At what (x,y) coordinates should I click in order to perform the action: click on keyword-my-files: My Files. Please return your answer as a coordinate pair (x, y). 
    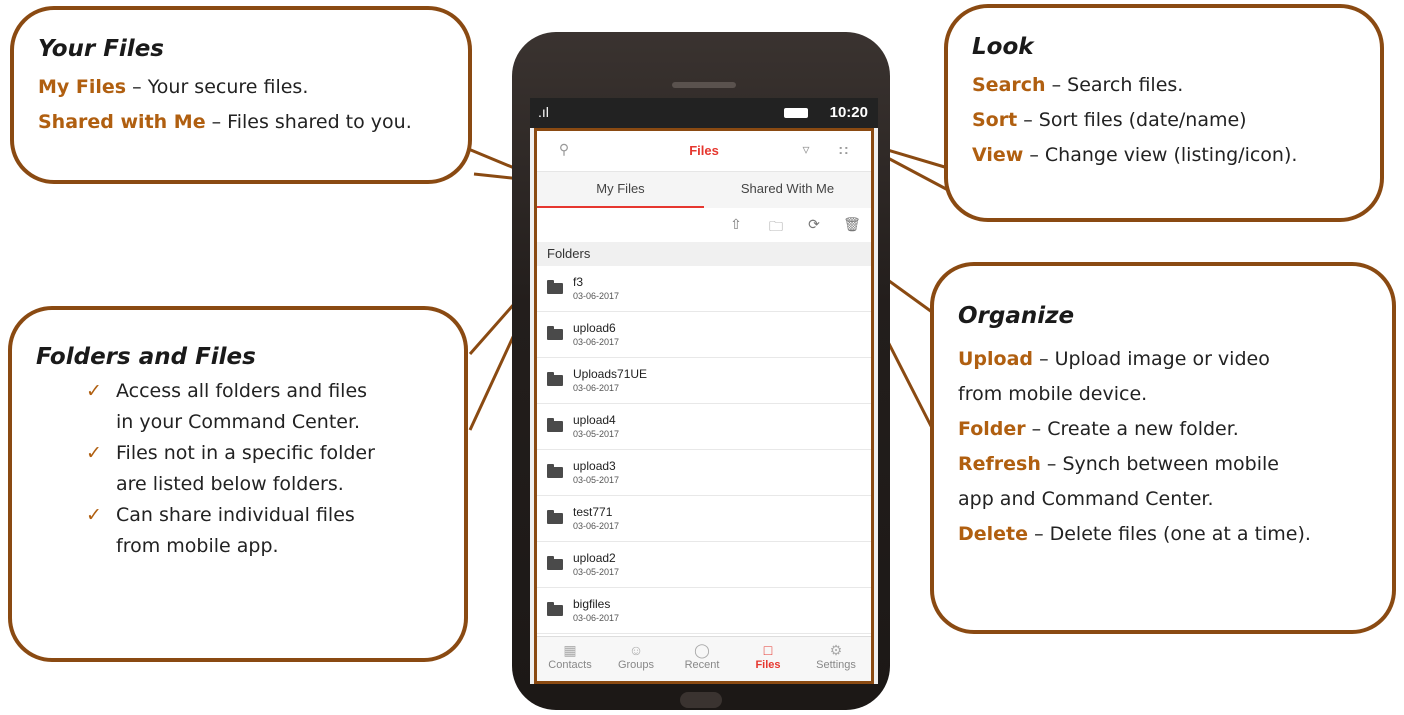
    Looking at the image, I should click on (82, 87).